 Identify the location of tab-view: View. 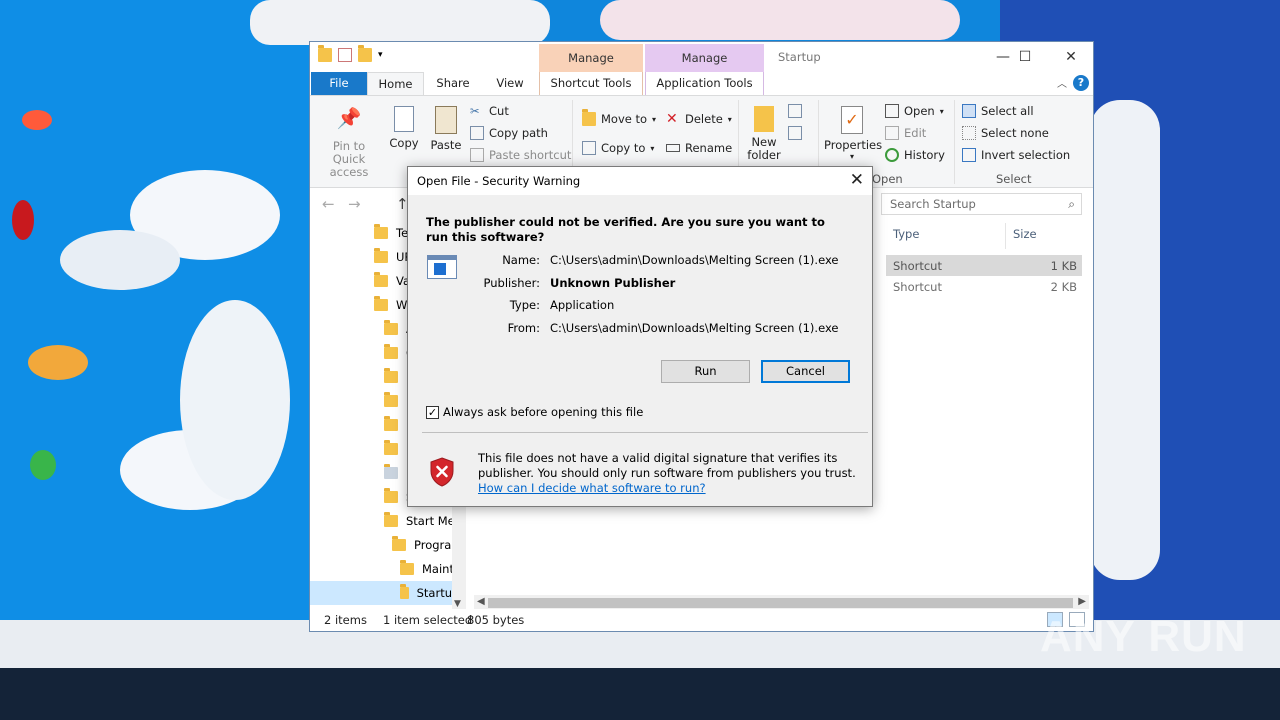
(510, 83).